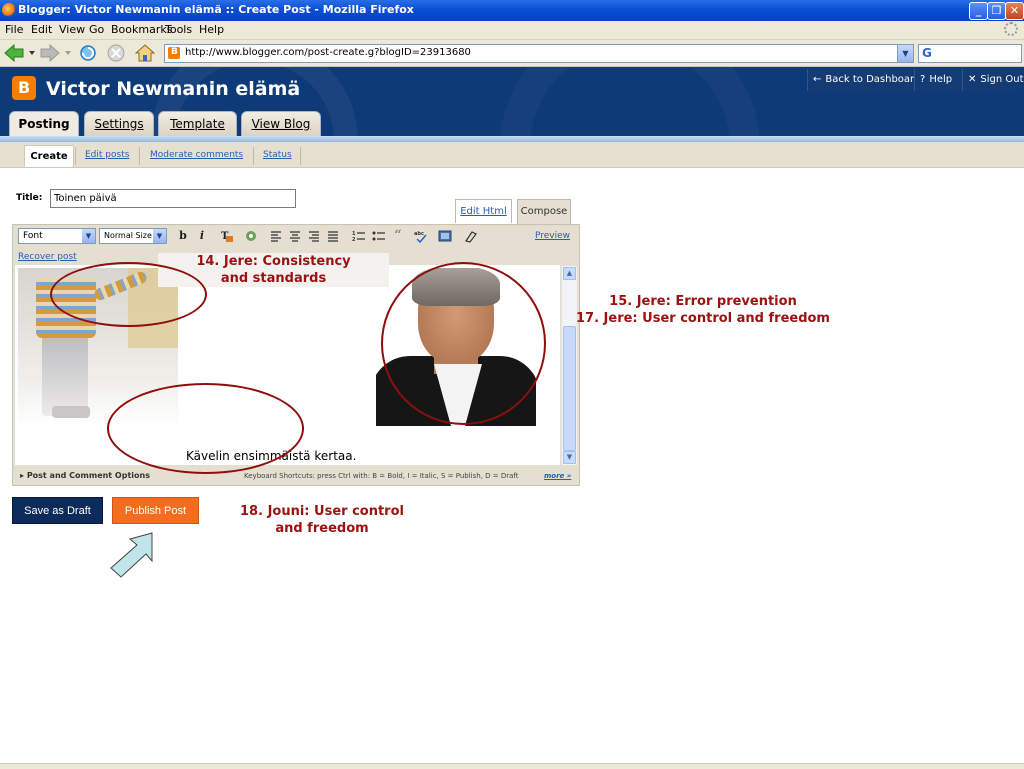 This screenshot has width=1024, height=769. What do you see at coordinates (978, 11) in the screenshot?
I see `minimize-button: _` at bounding box center [978, 11].